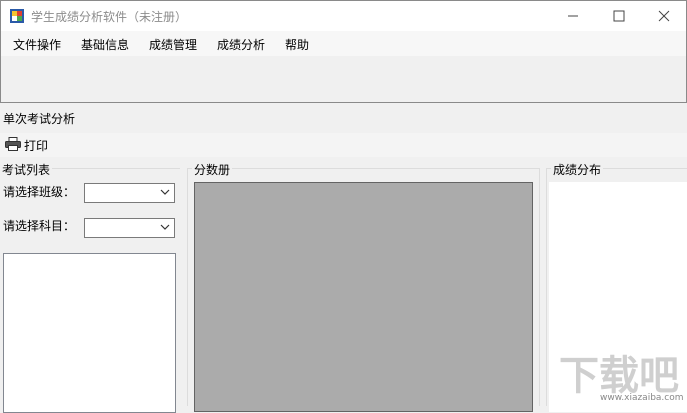 The height and width of the screenshot is (413, 687). I want to click on exam-list-group-title: 考试列表, so click(26, 169).